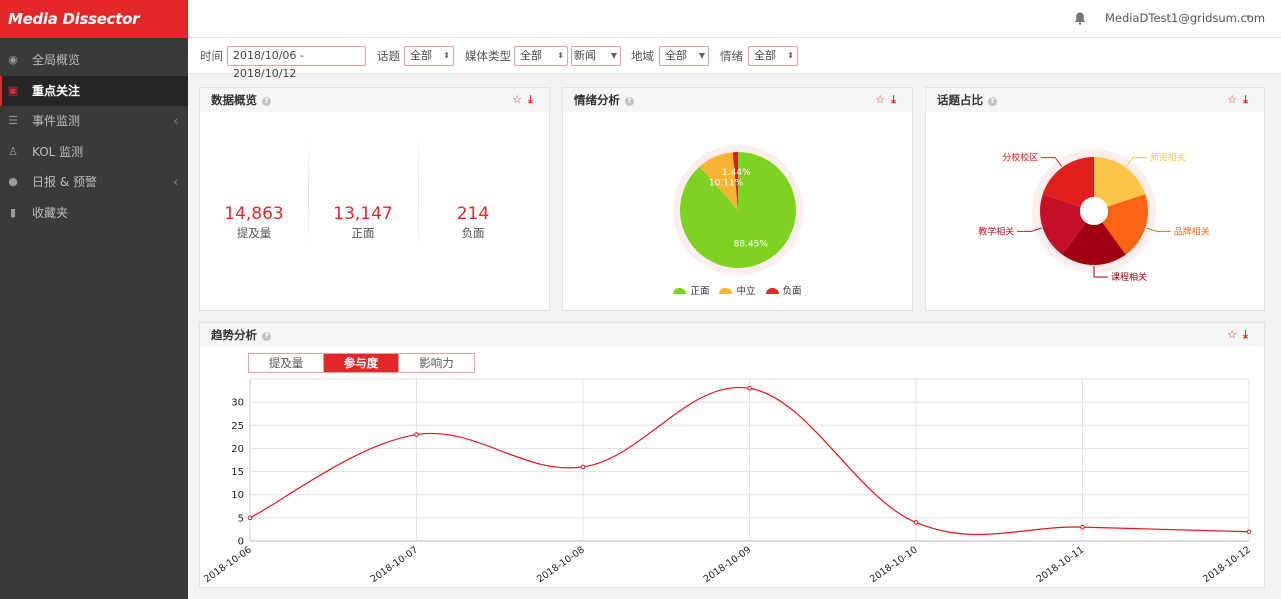  Describe the element at coordinates (1061, 564) in the screenshot. I see `x-tick-label: 2018-10-11` at that location.